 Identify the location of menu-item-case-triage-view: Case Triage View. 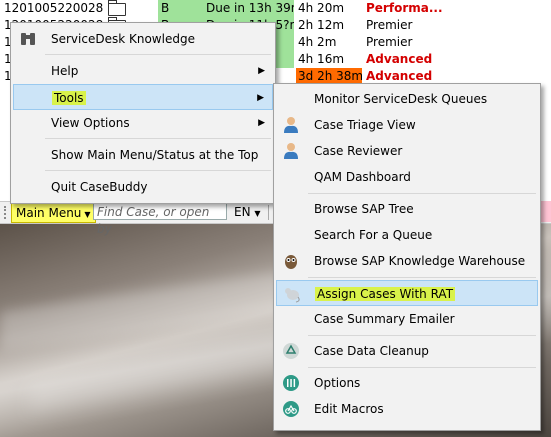
(407, 125).